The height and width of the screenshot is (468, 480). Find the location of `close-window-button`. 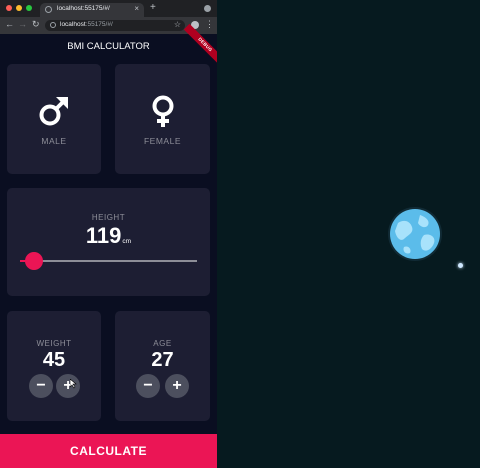

close-window-button is located at coordinates (9, 8).